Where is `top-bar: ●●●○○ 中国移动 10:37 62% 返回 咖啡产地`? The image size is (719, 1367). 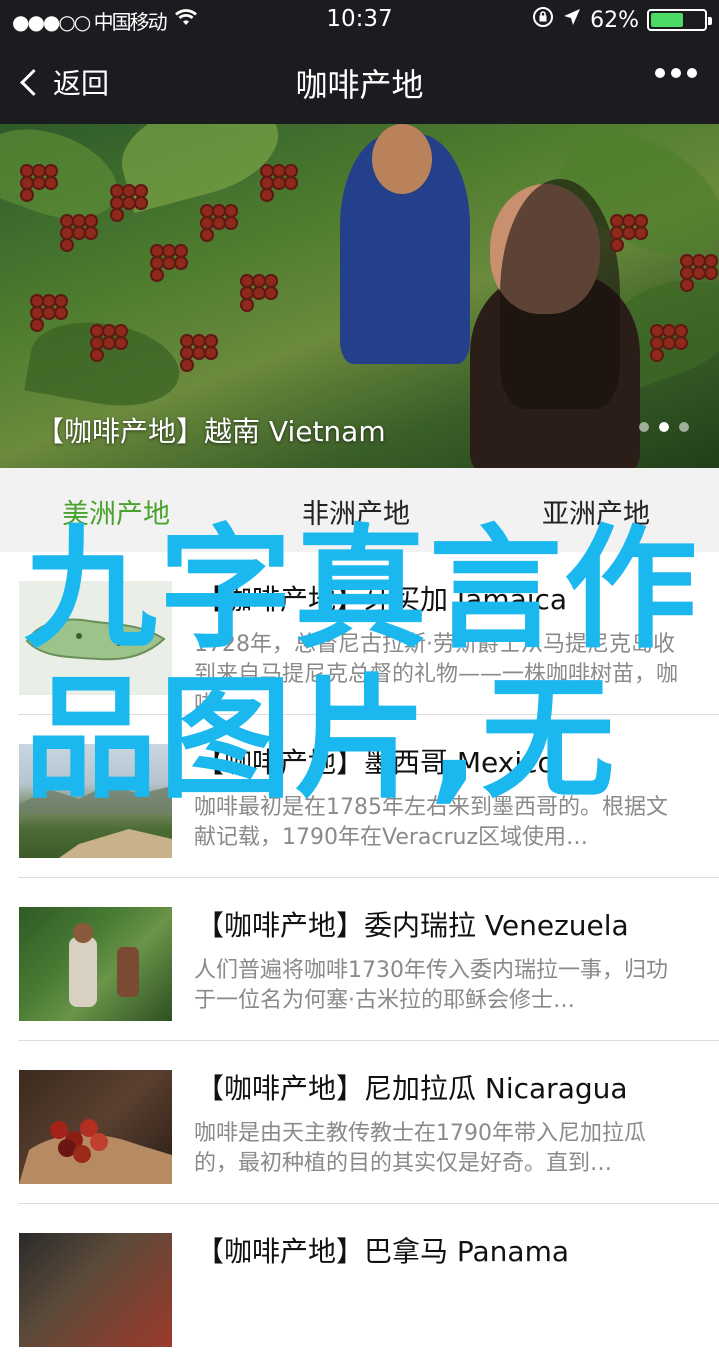
top-bar: ●●●○○ 中国移动 10:37 62% 返回 咖啡产地 is located at coordinates (359, 62).